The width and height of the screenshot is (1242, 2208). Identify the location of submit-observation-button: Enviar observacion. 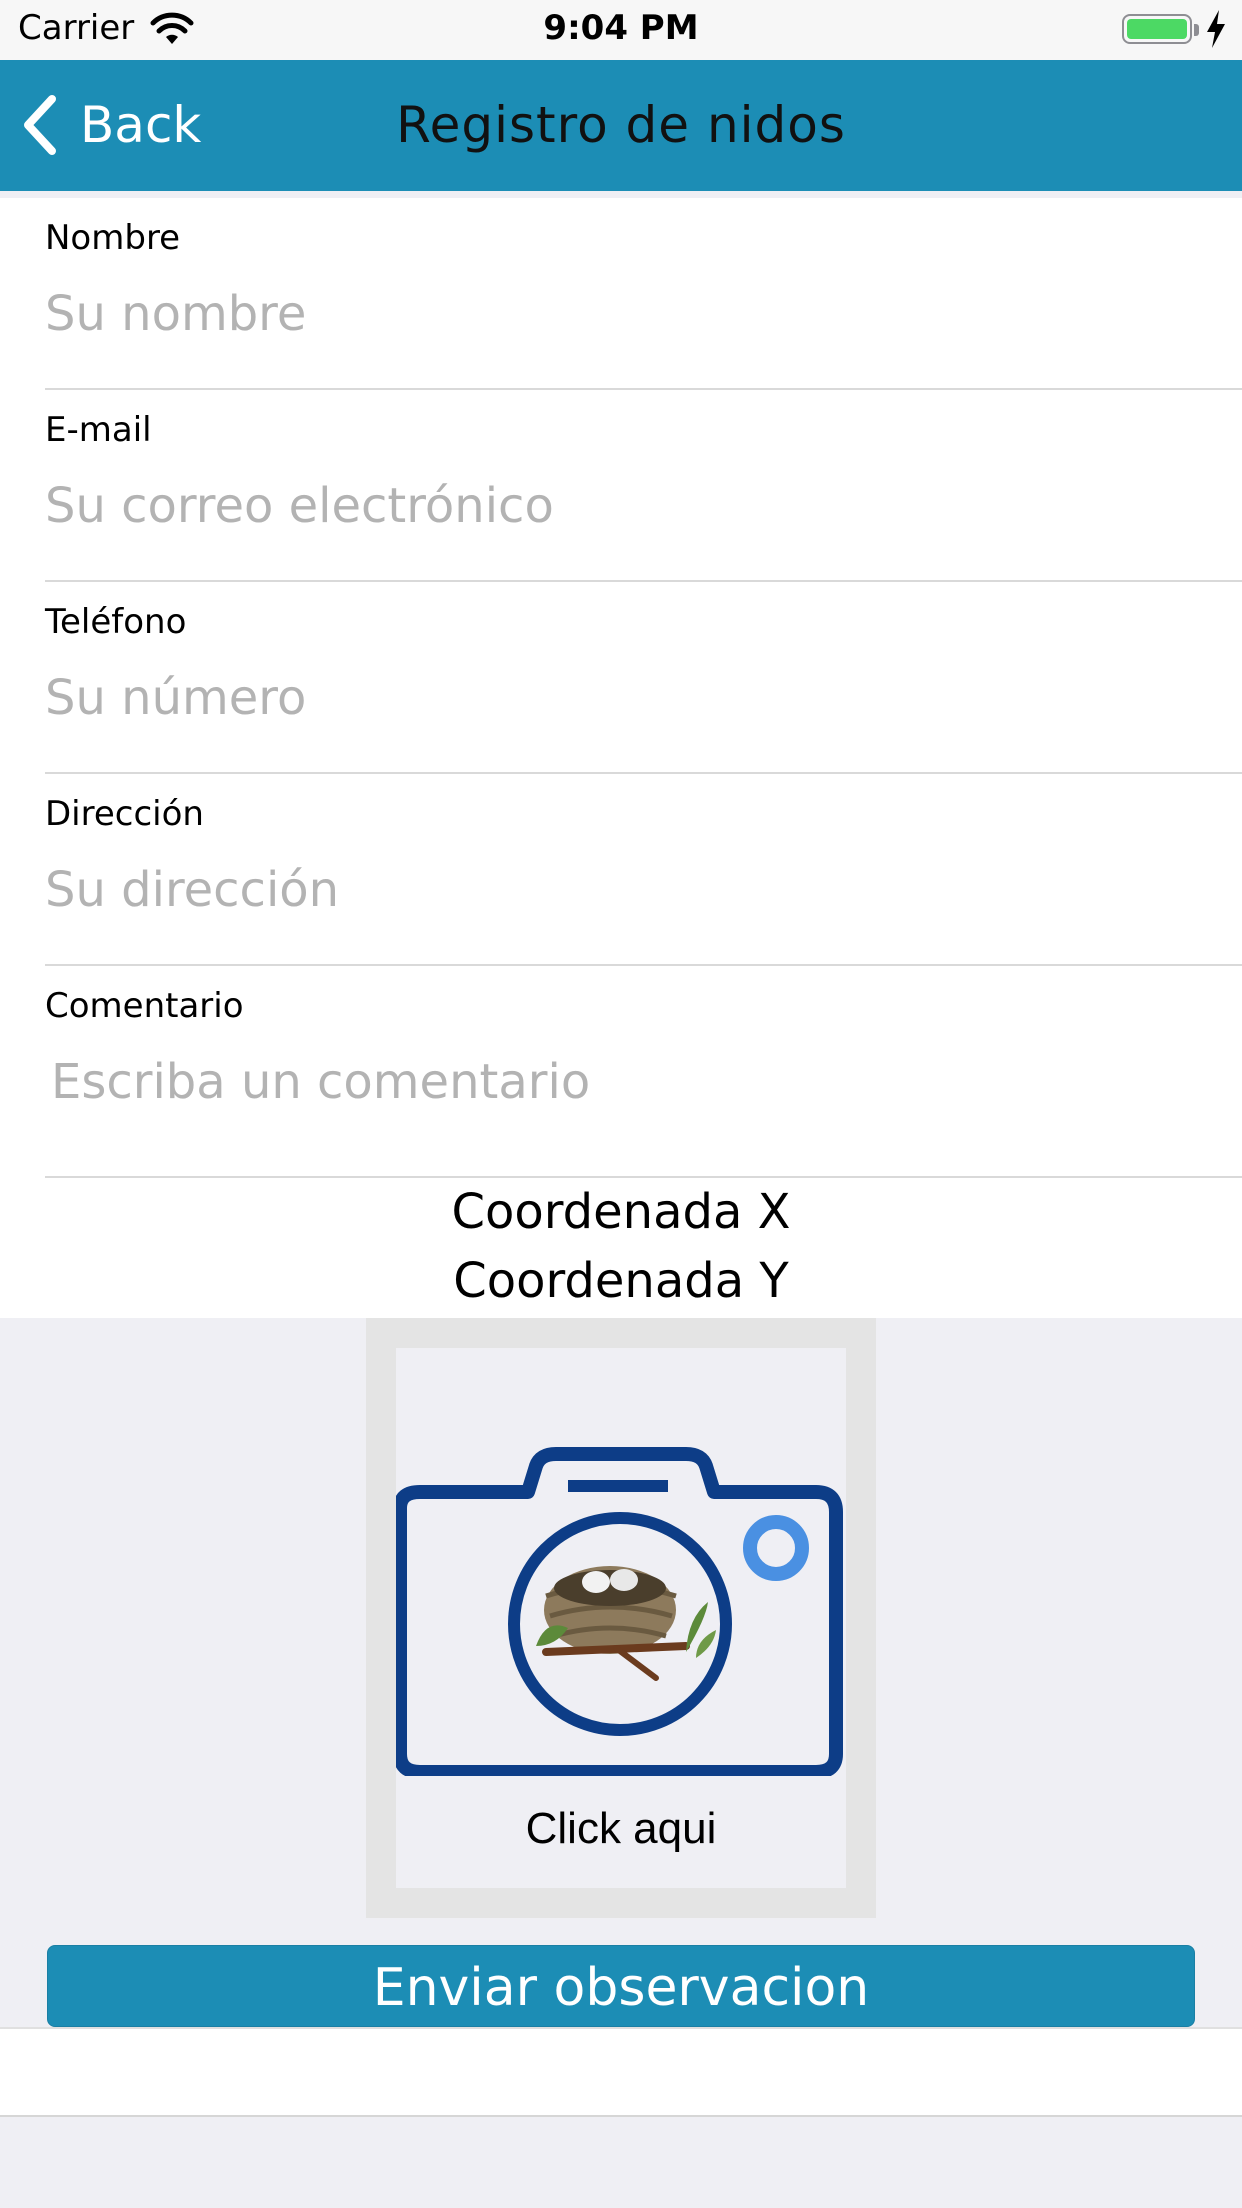
(621, 1986).